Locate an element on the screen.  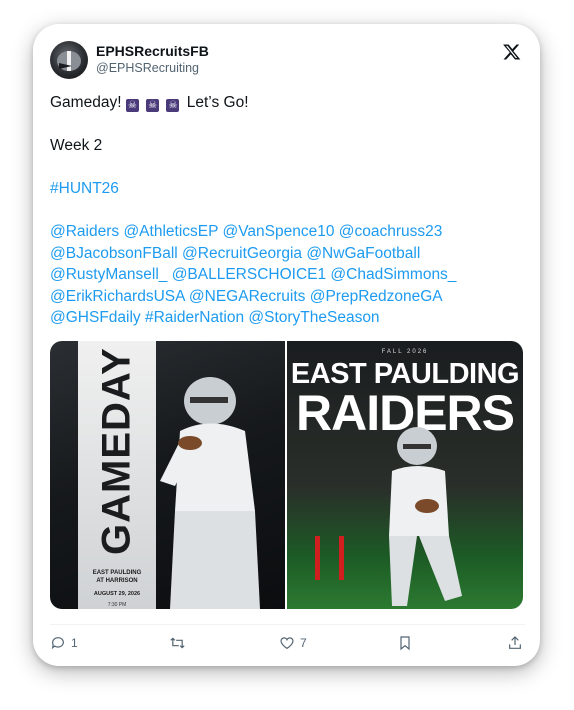
repost-icon is located at coordinates (177, 643).